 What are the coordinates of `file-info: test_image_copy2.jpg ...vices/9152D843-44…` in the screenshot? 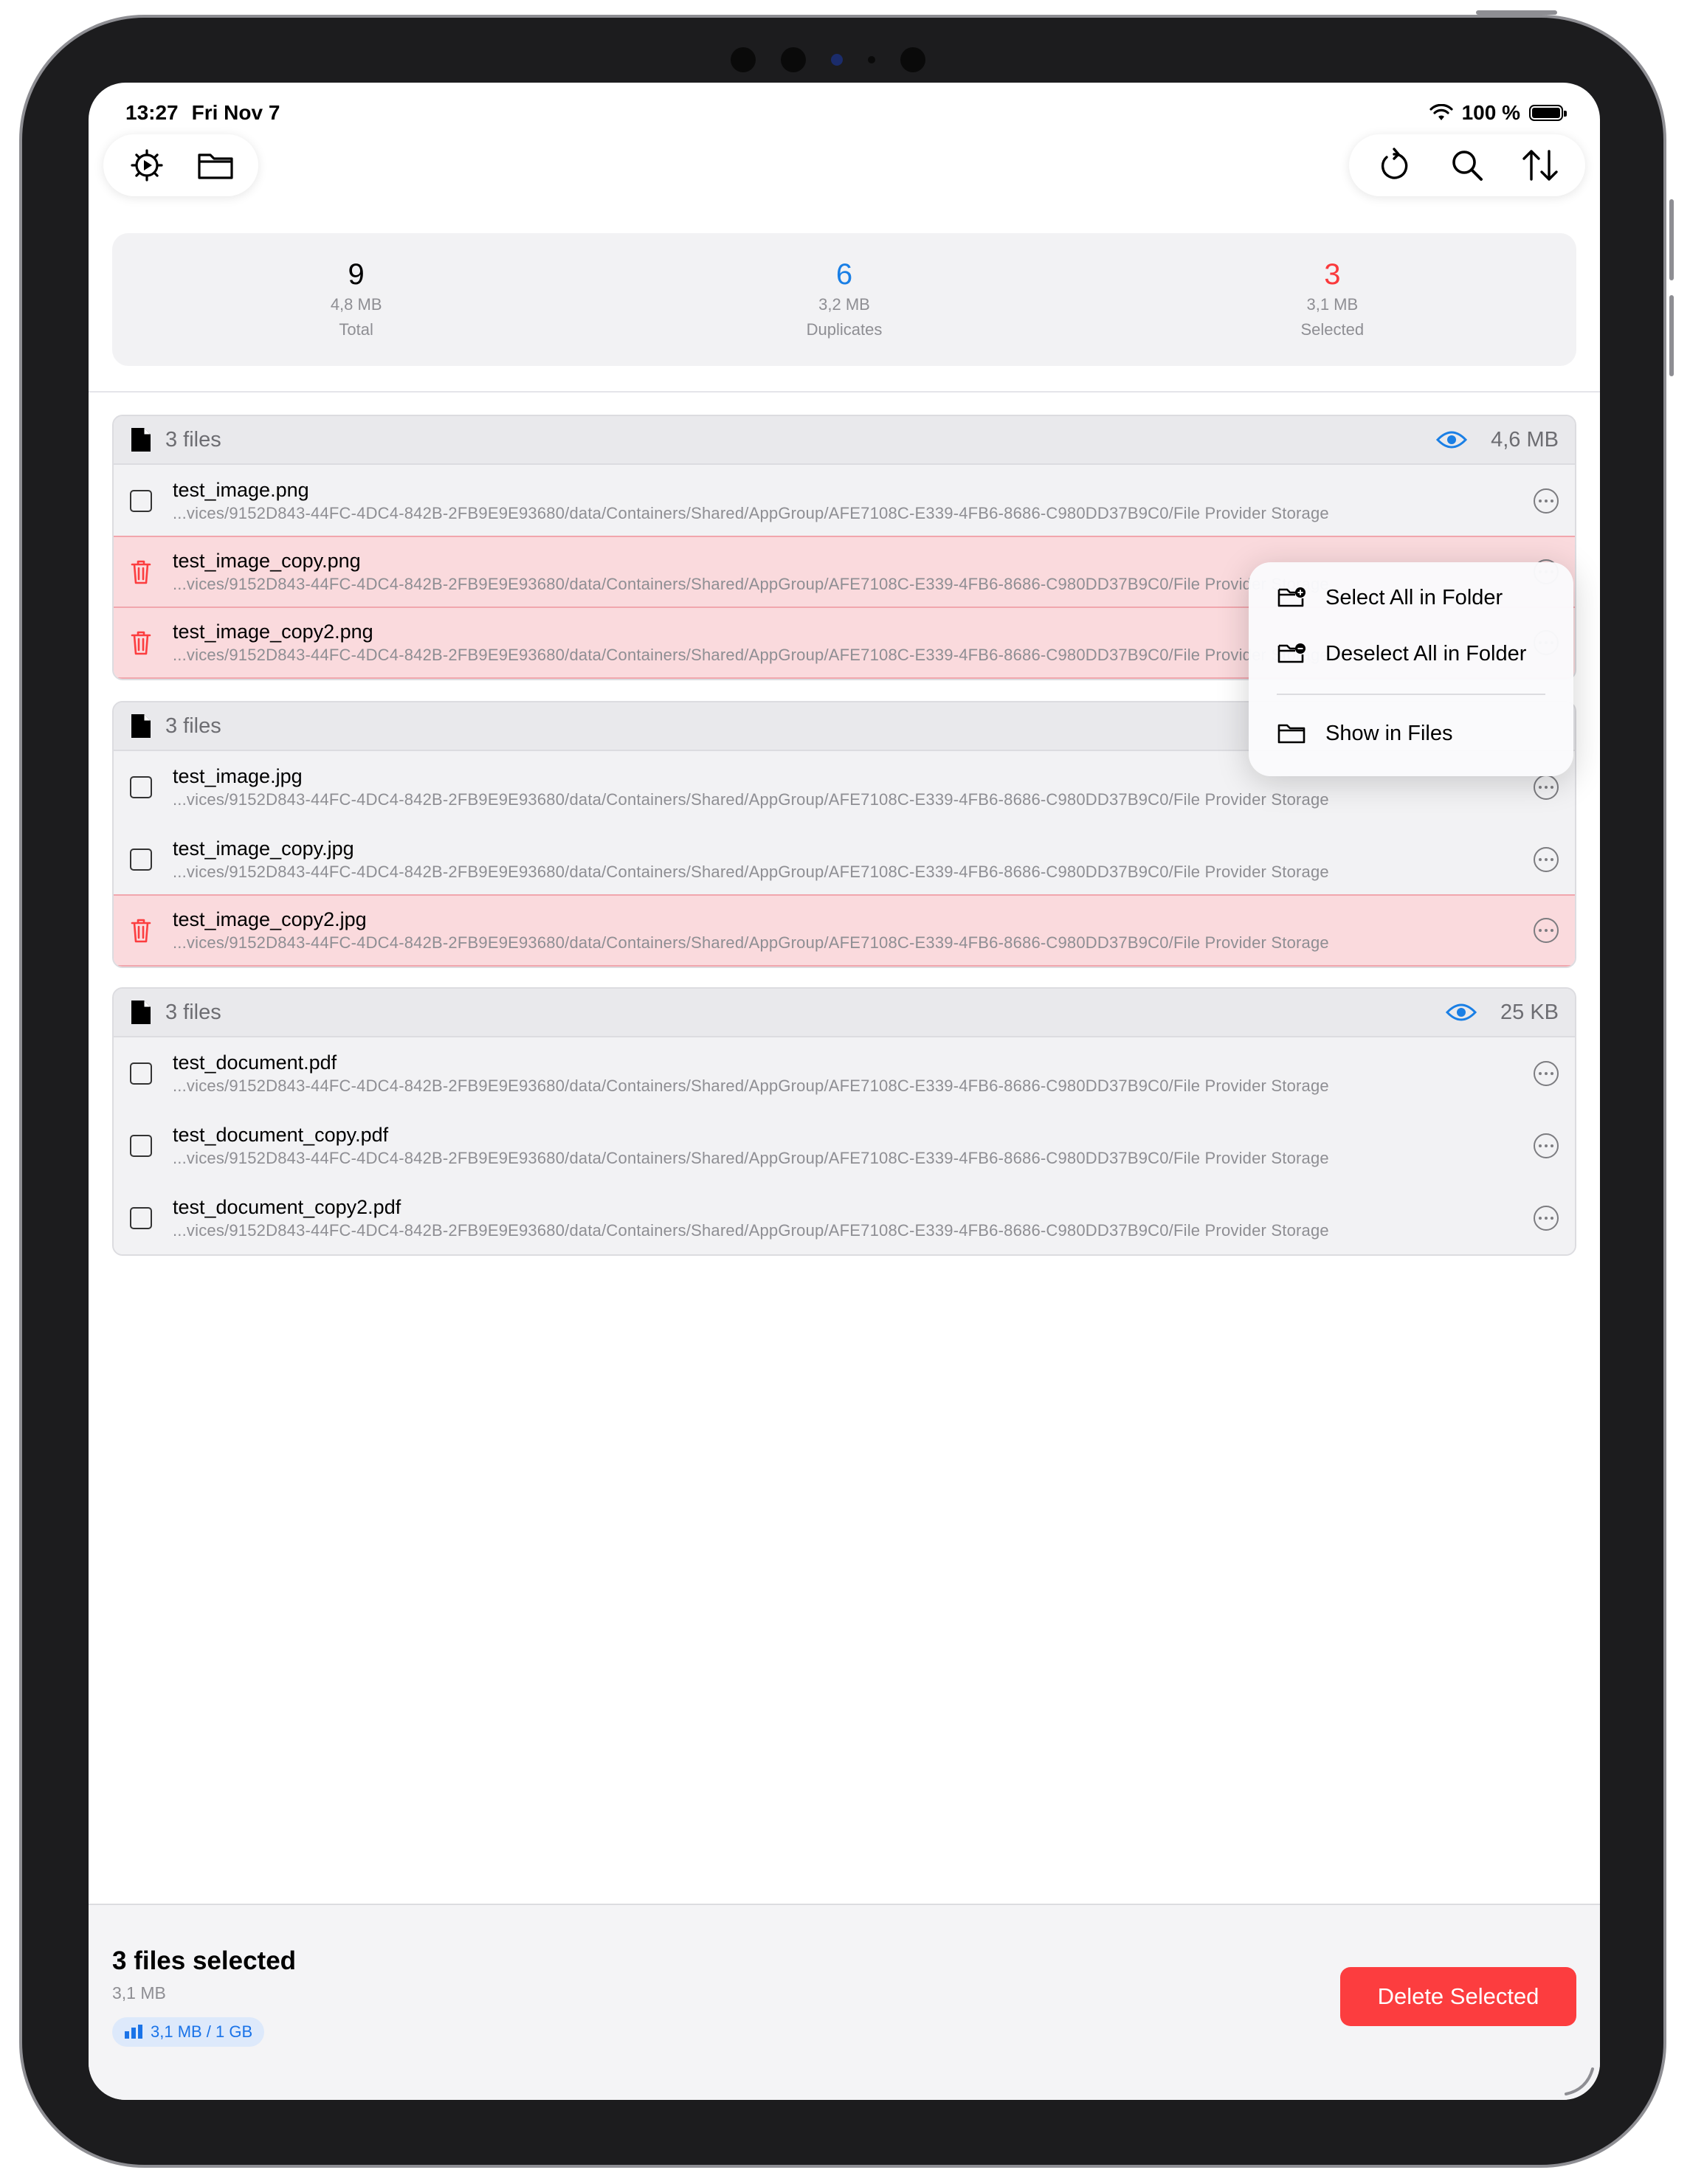 It's located at (842, 931).